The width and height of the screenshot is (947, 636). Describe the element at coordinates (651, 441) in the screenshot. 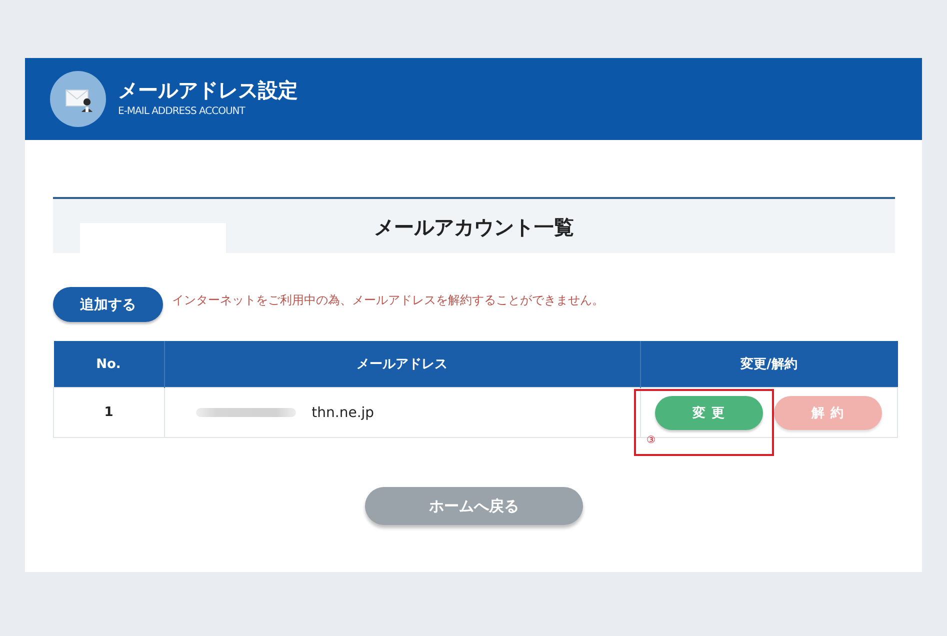

I see `annotation-number: ③` at that location.